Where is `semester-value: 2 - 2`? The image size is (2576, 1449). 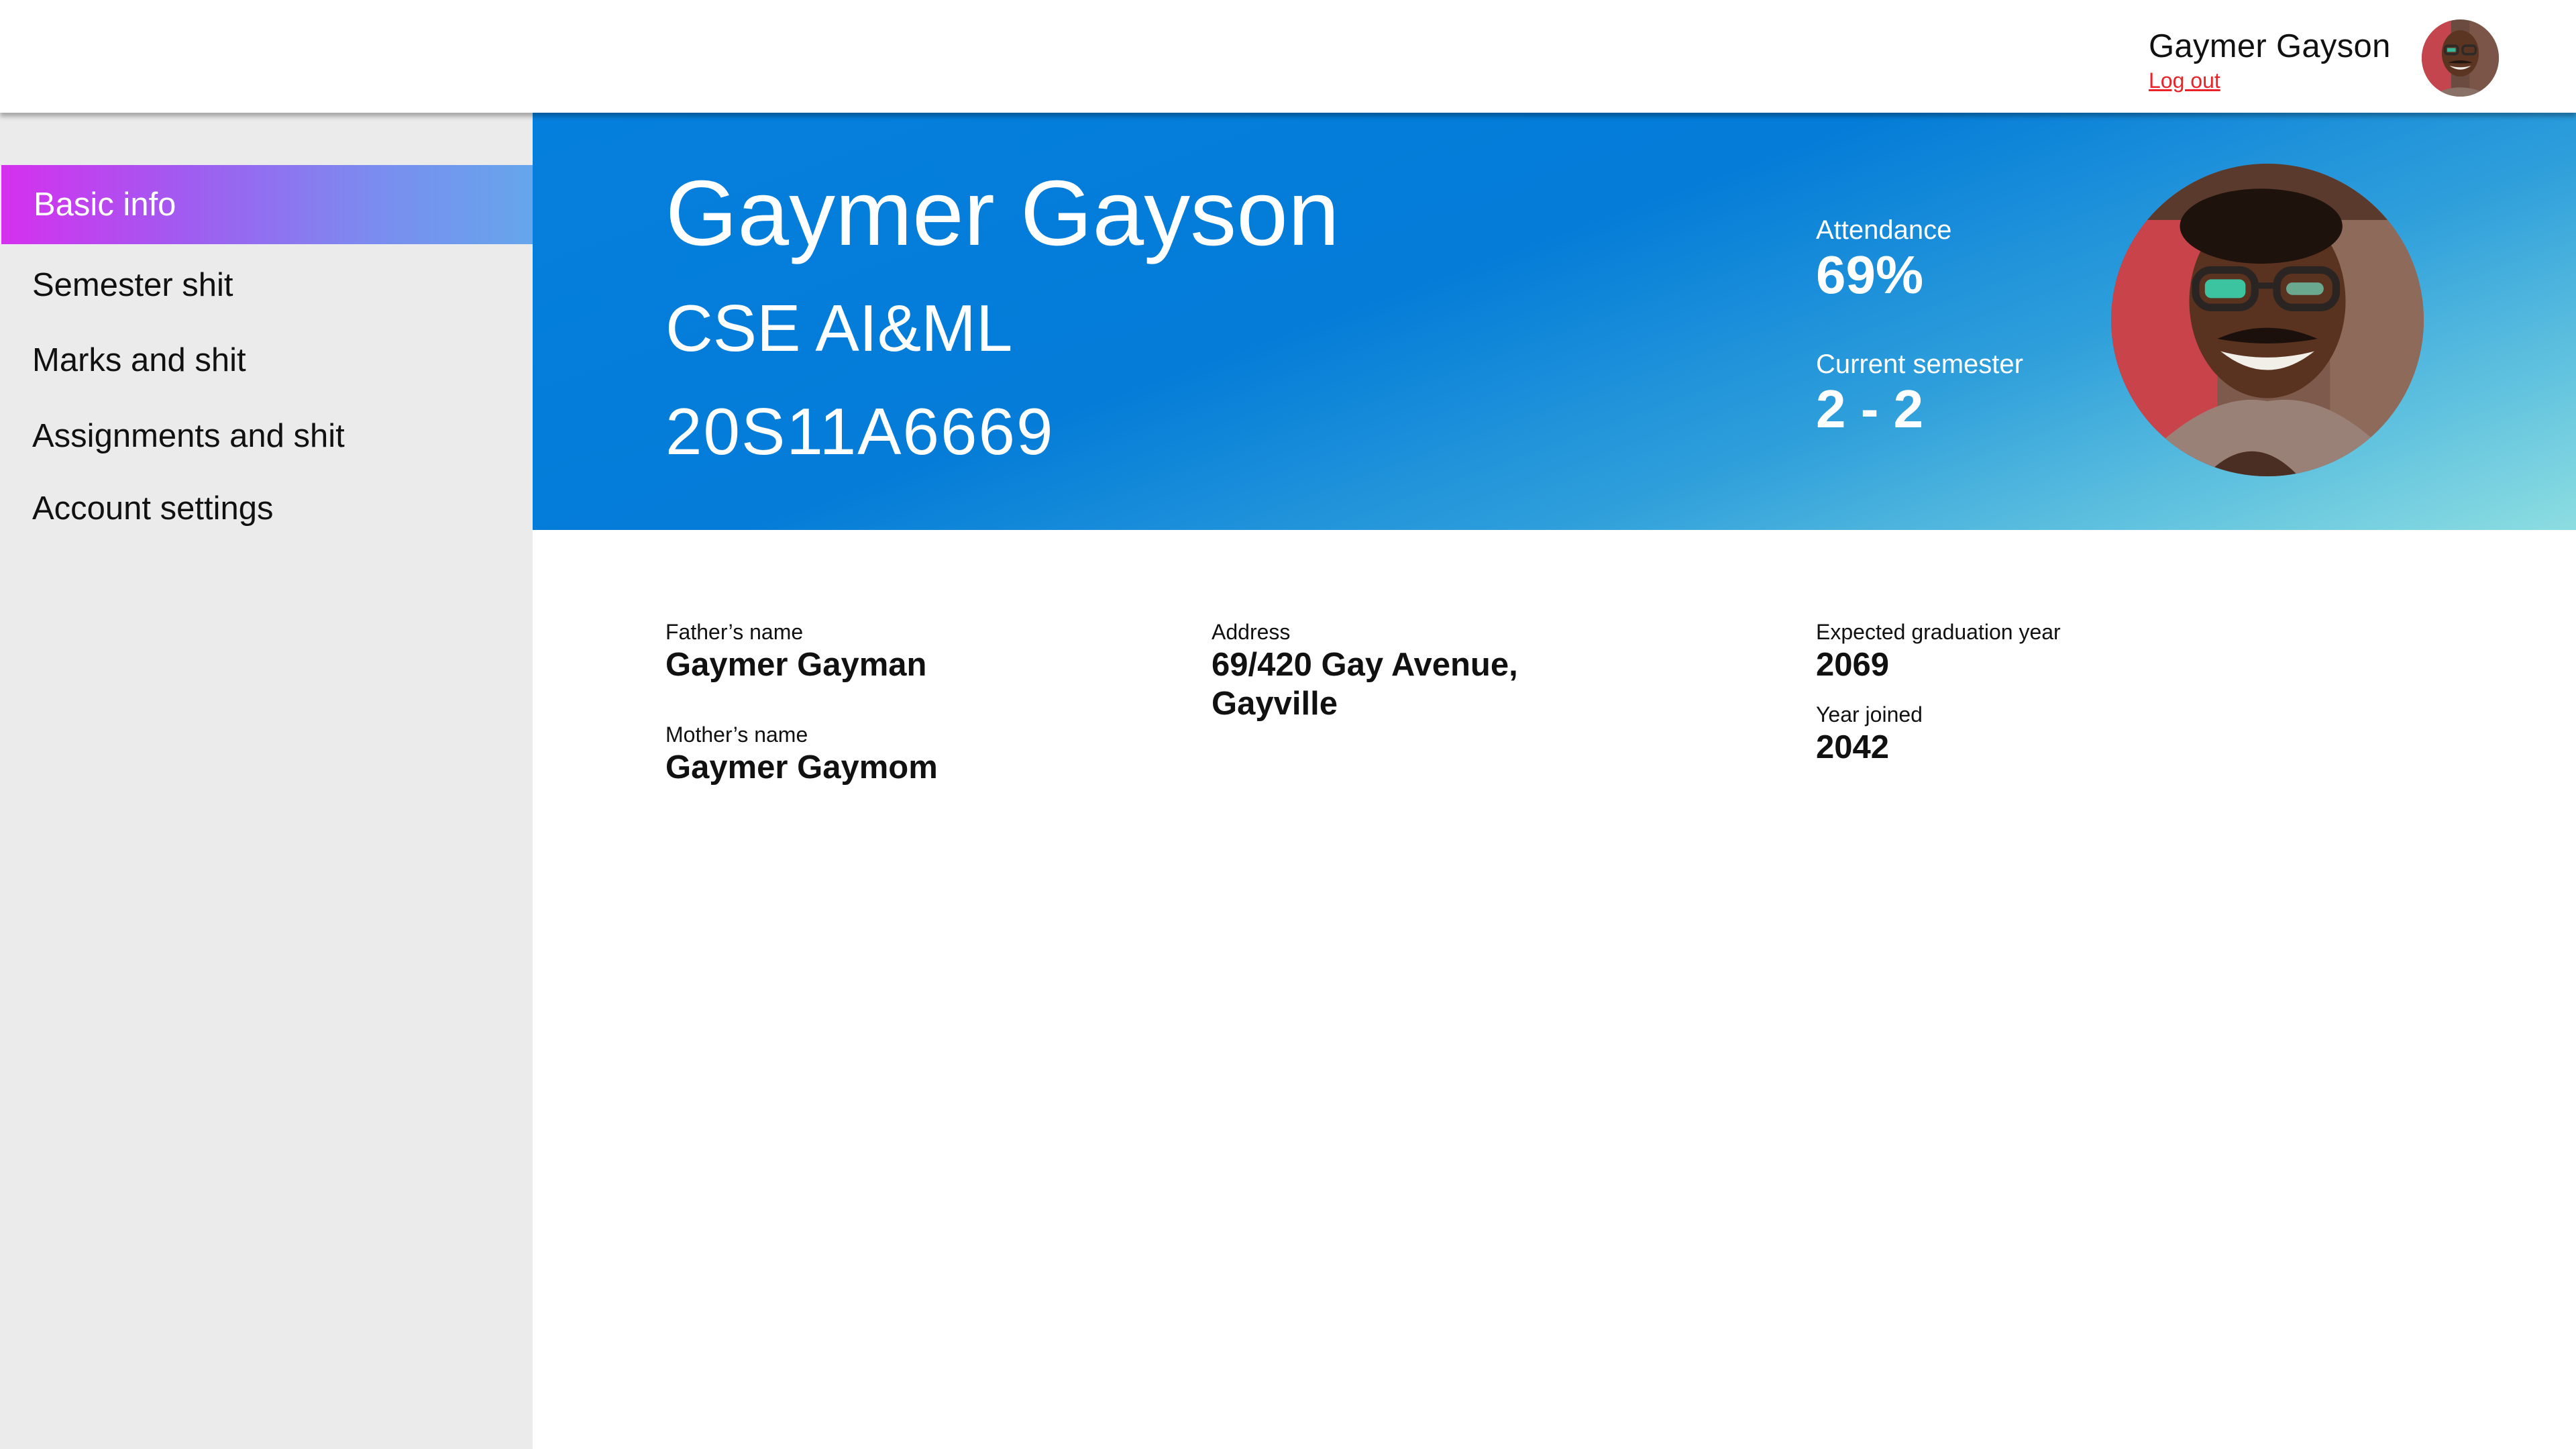
semester-value: 2 - 2 is located at coordinates (1870, 409).